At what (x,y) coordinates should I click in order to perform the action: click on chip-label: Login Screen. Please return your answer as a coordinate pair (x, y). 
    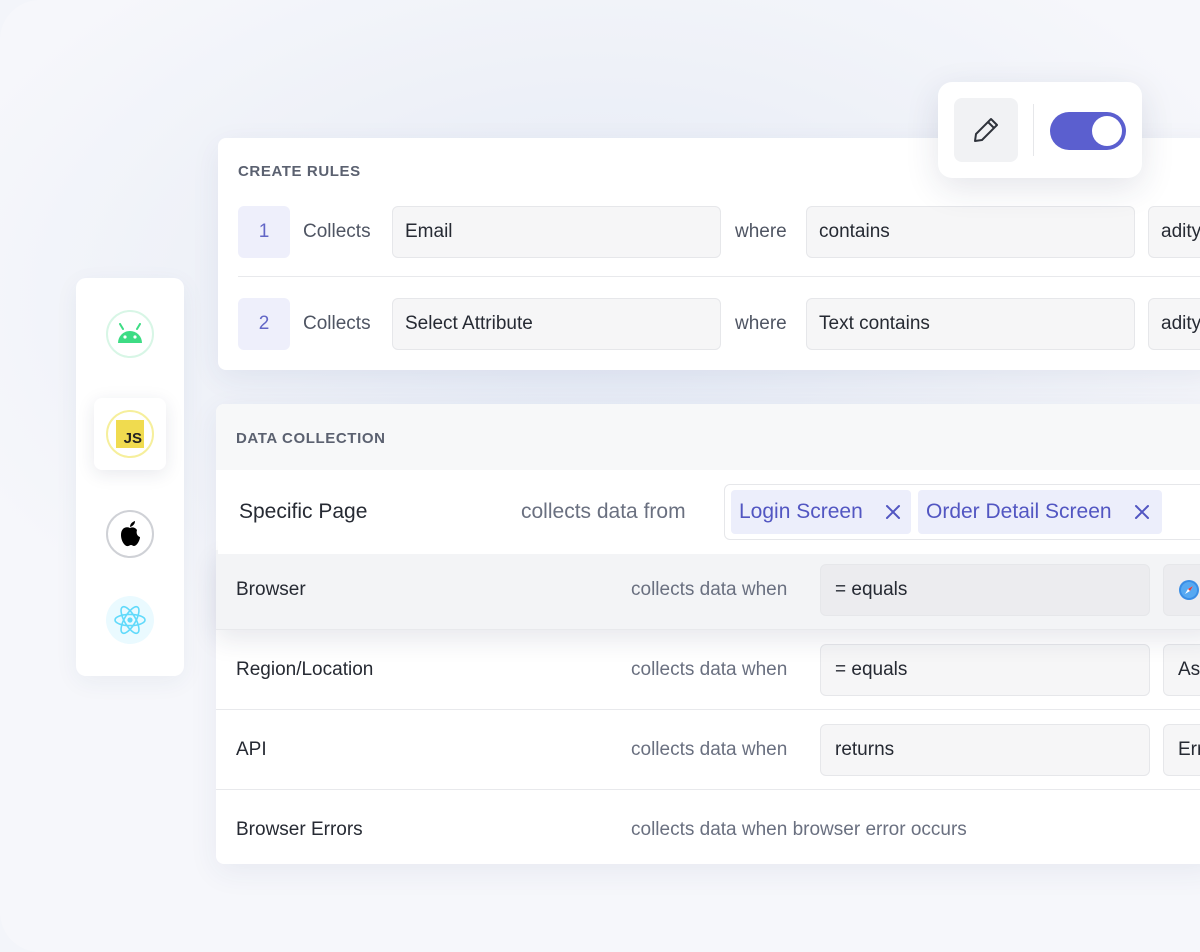
    Looking at the image, I should click on (801, 511).